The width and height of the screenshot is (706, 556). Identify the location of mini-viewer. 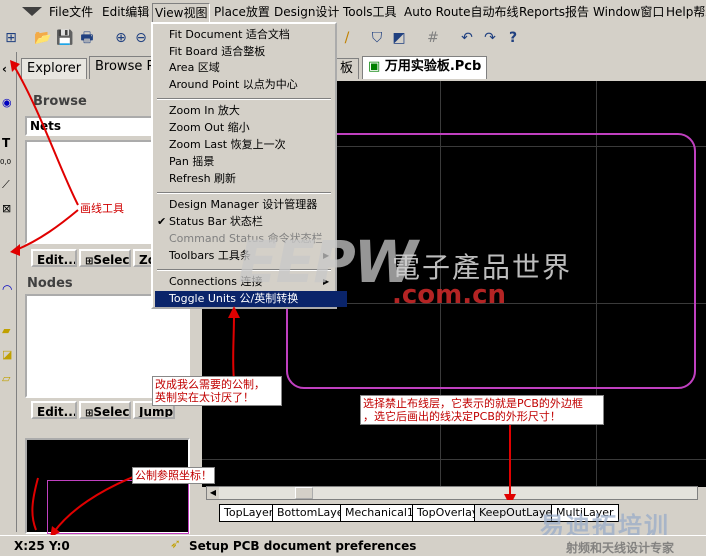
(107, 486).